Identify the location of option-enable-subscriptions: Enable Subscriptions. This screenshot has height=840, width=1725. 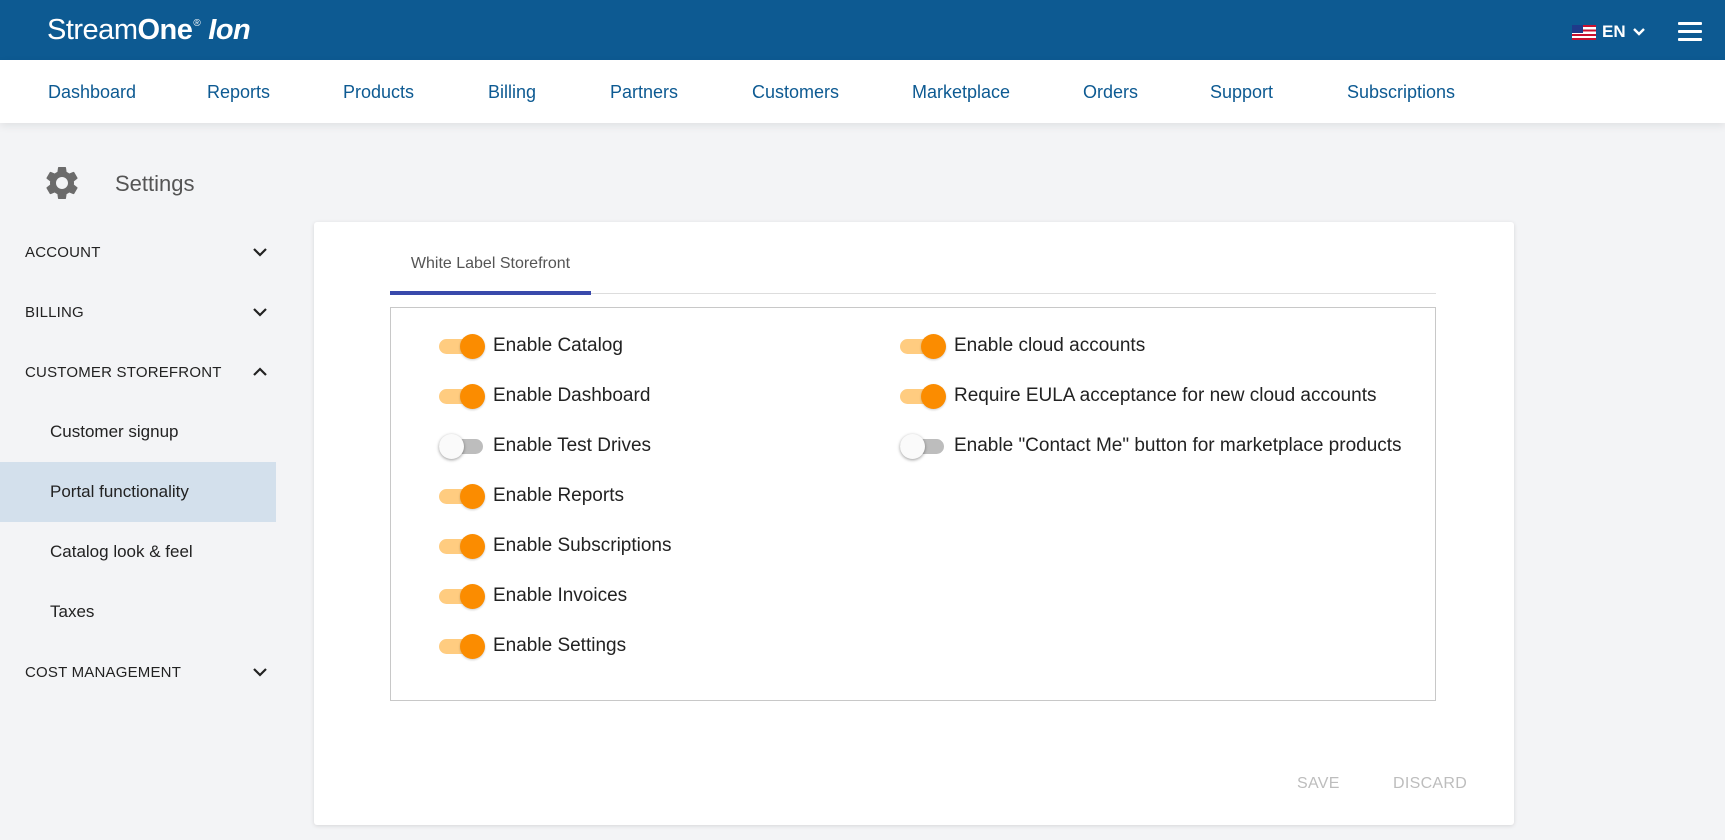
(555, 546).